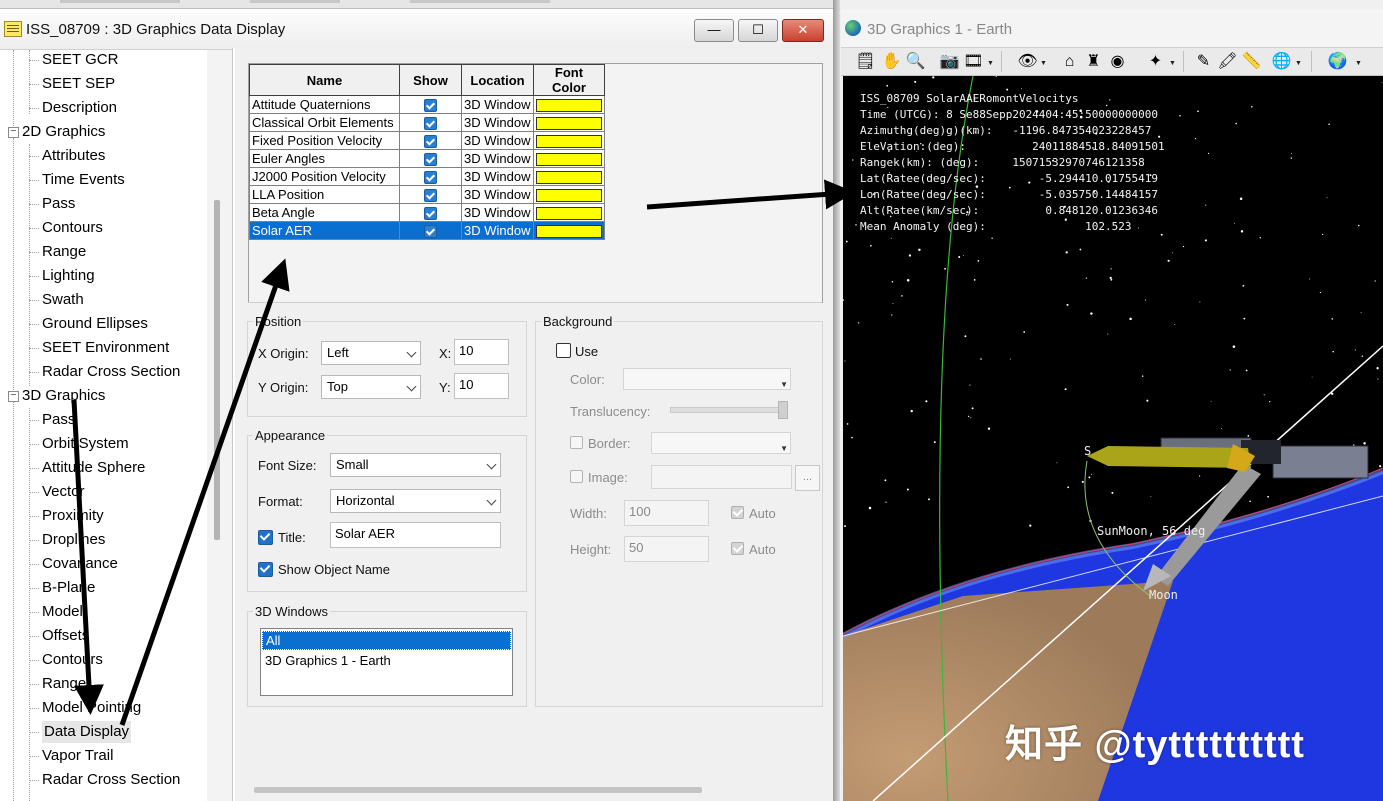  What do you see at coordinates (324, 80) in the screenshot?
I see `col-header-name: Name` at bounding box center [324, 80].